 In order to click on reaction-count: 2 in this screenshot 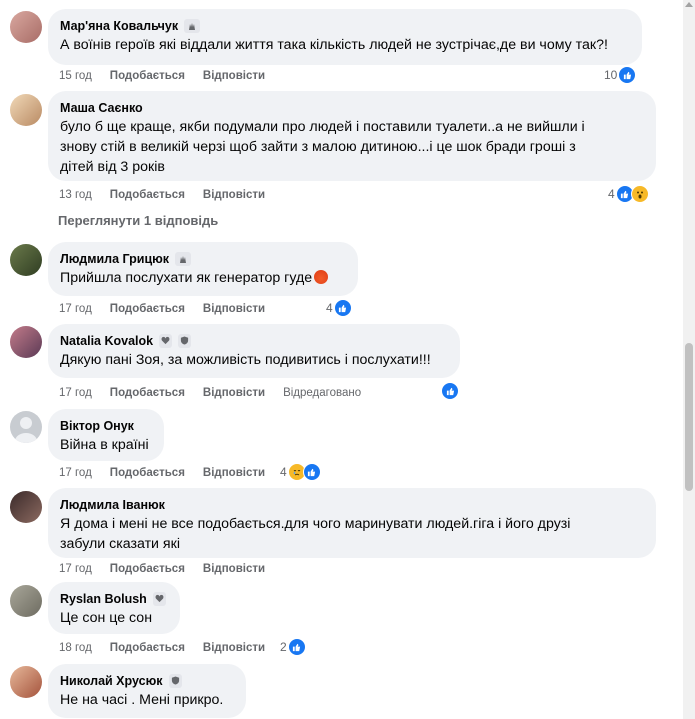, I will do `click(283, 647)`.